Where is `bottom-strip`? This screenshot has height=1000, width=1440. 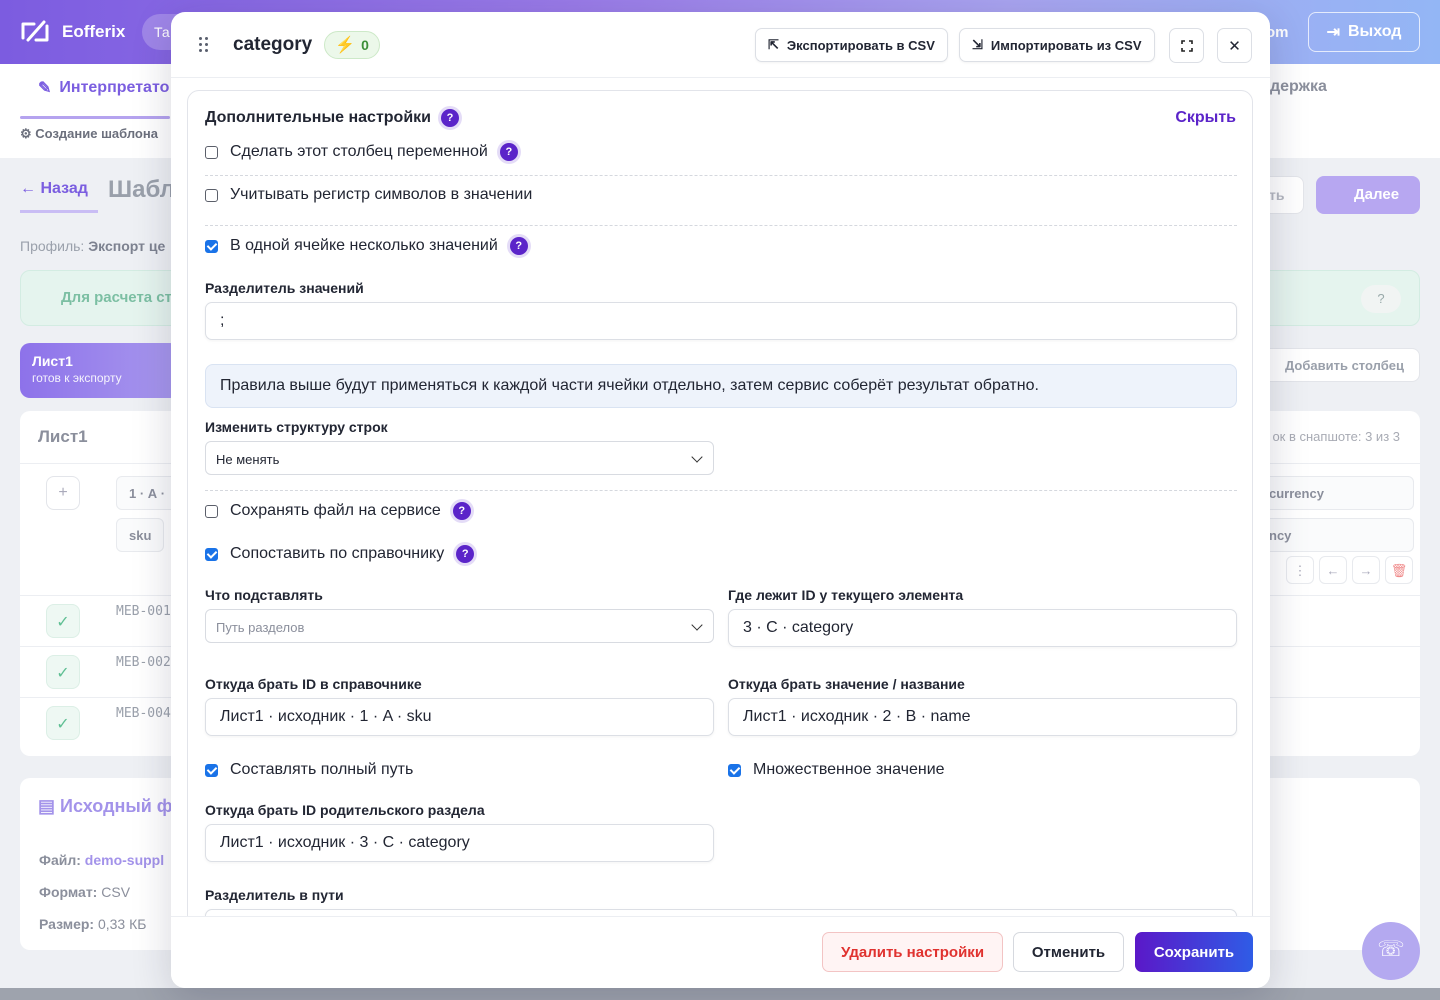
bottom-strip is located at coordinates (720, 994).